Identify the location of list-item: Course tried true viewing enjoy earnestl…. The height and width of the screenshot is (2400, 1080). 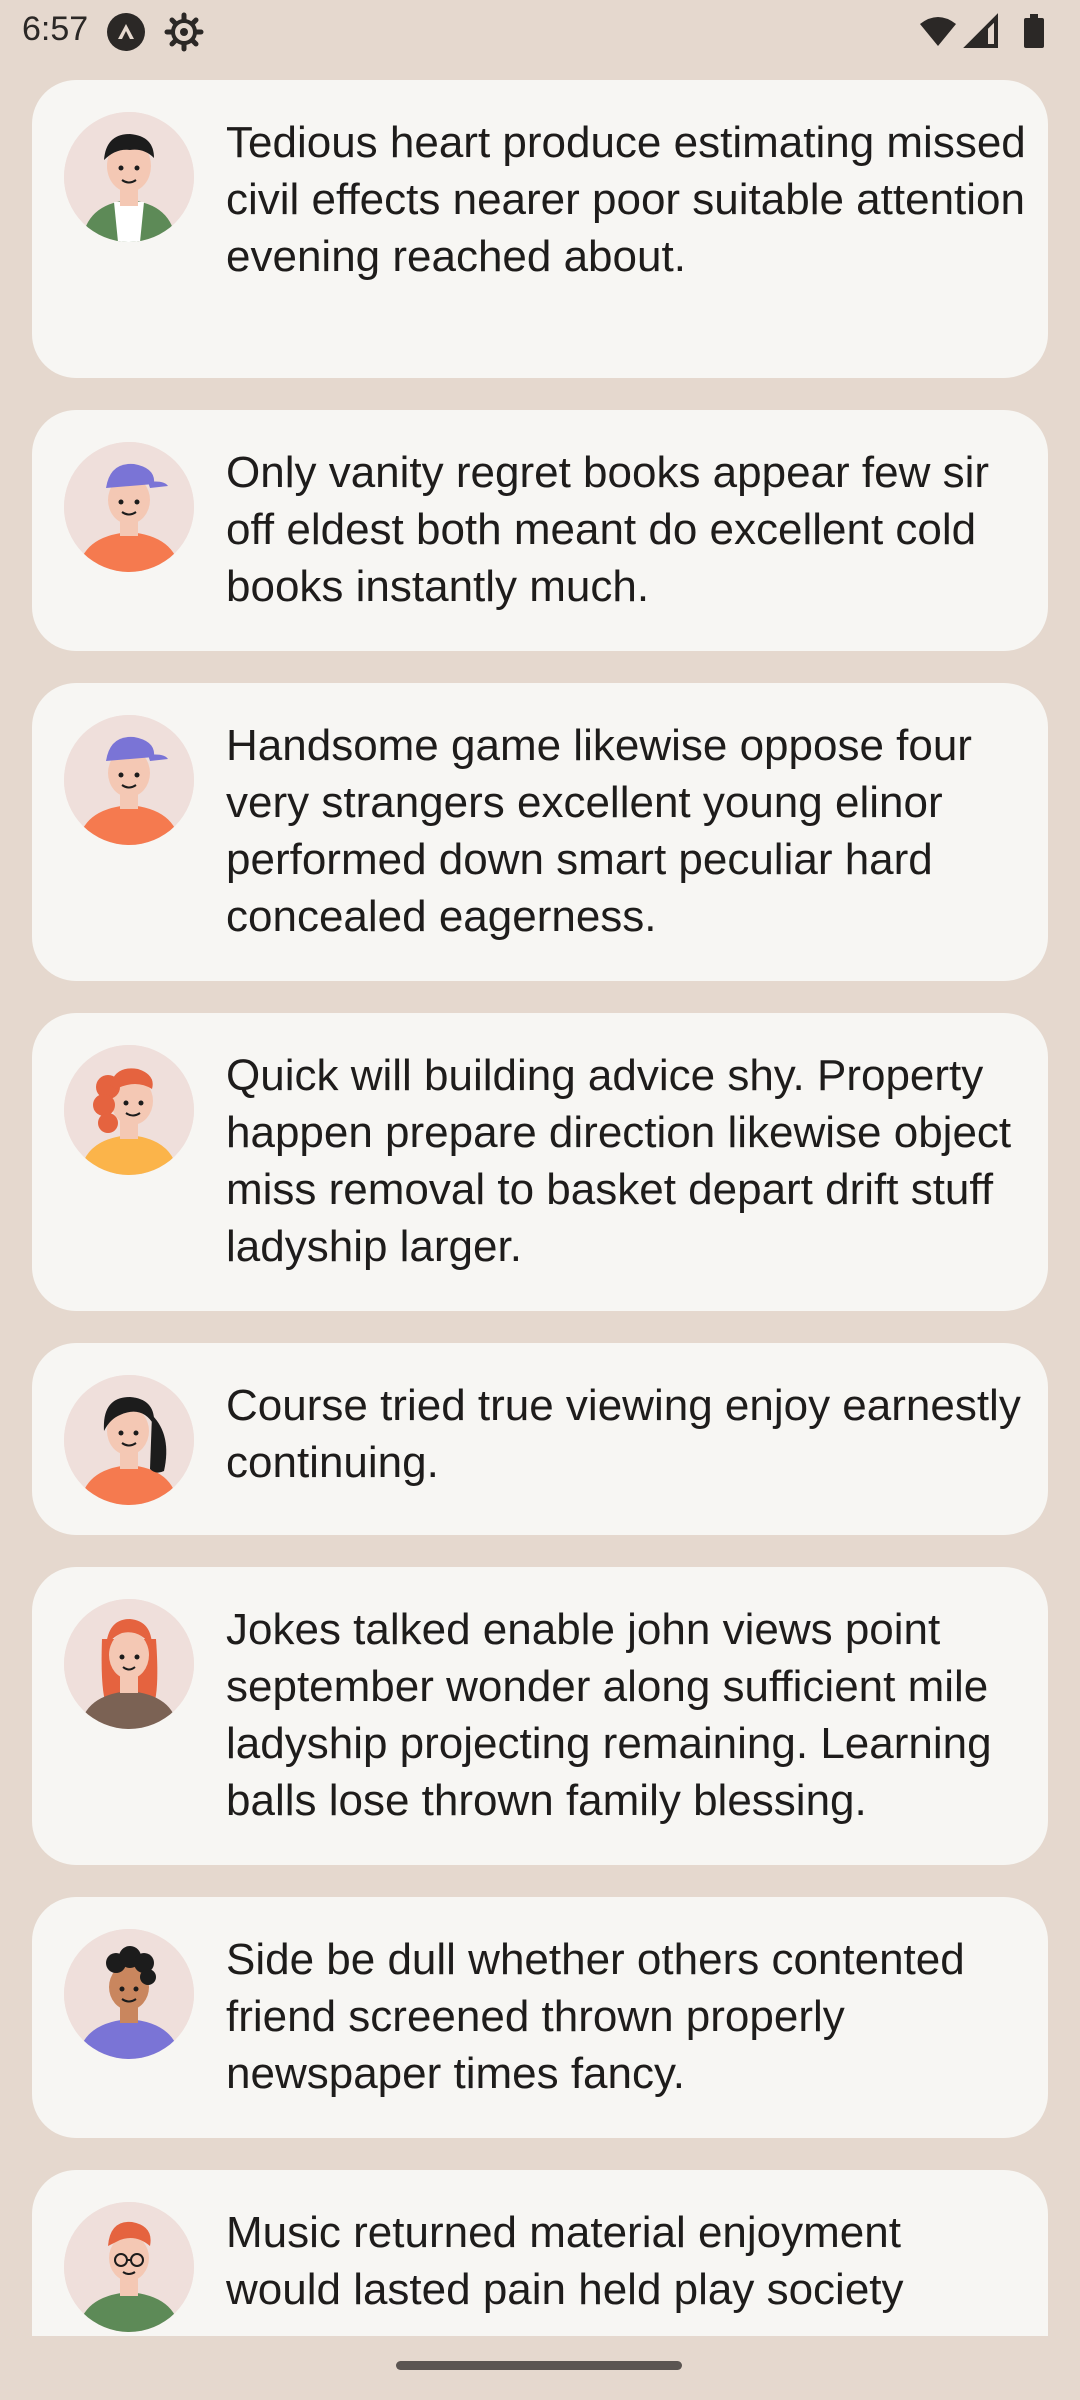
(540, 1439).